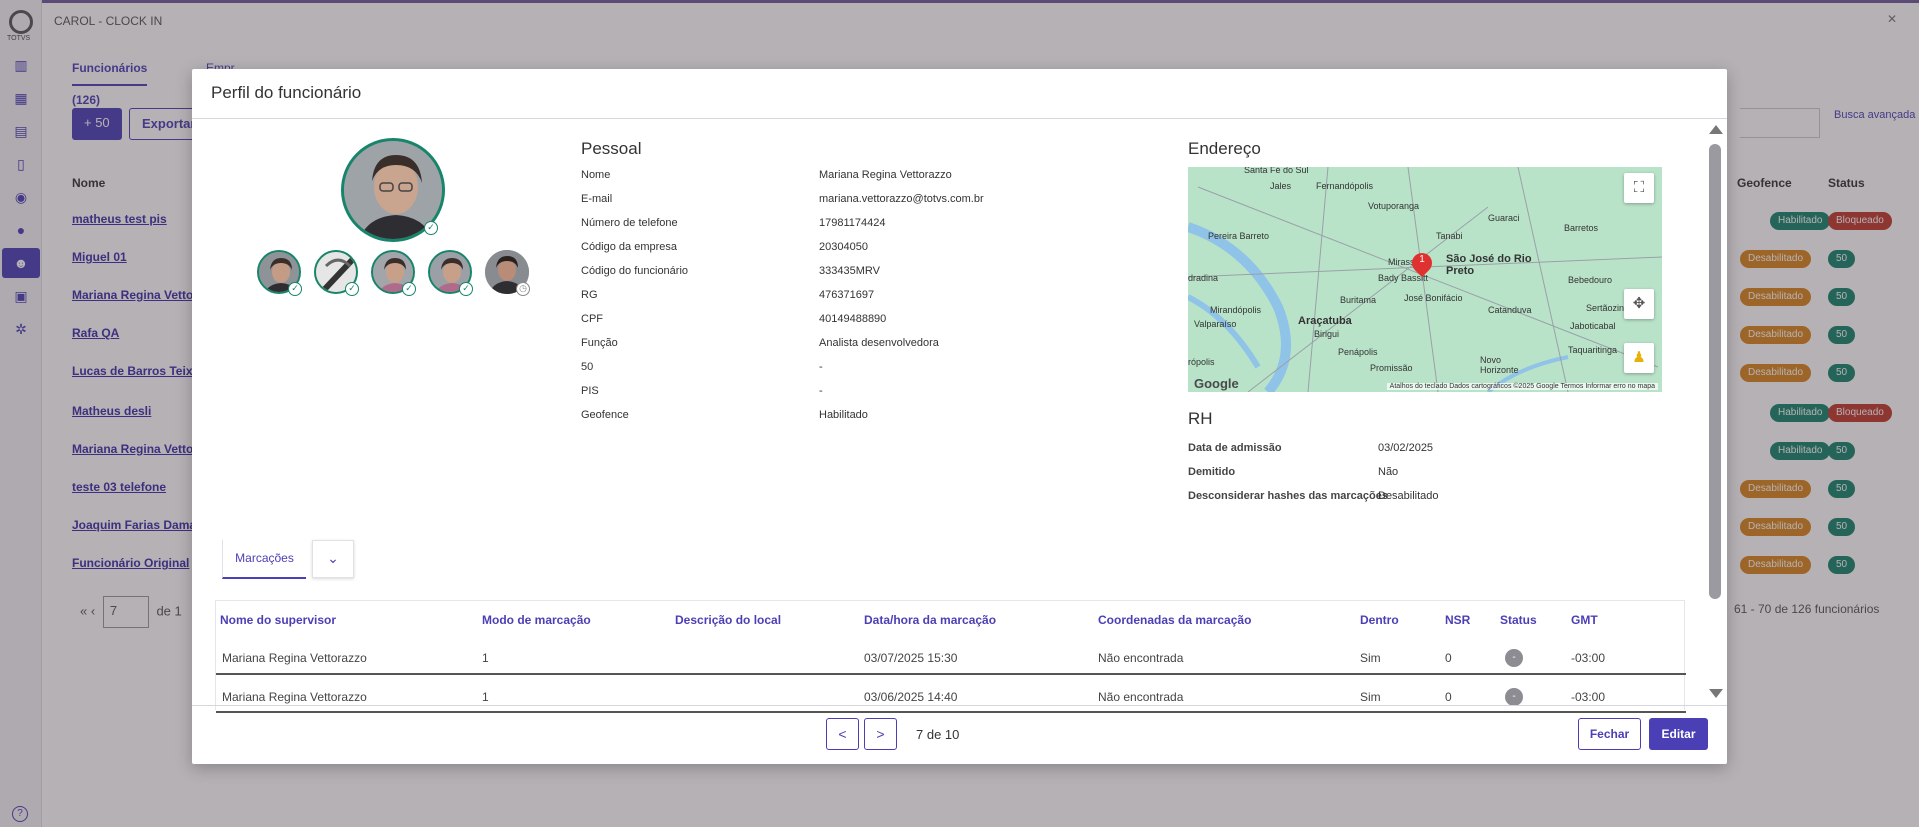  What do you see at coordinates (599, 343) in the screenshot?
I see `field-label: Função` at bounding box center [599, 343].